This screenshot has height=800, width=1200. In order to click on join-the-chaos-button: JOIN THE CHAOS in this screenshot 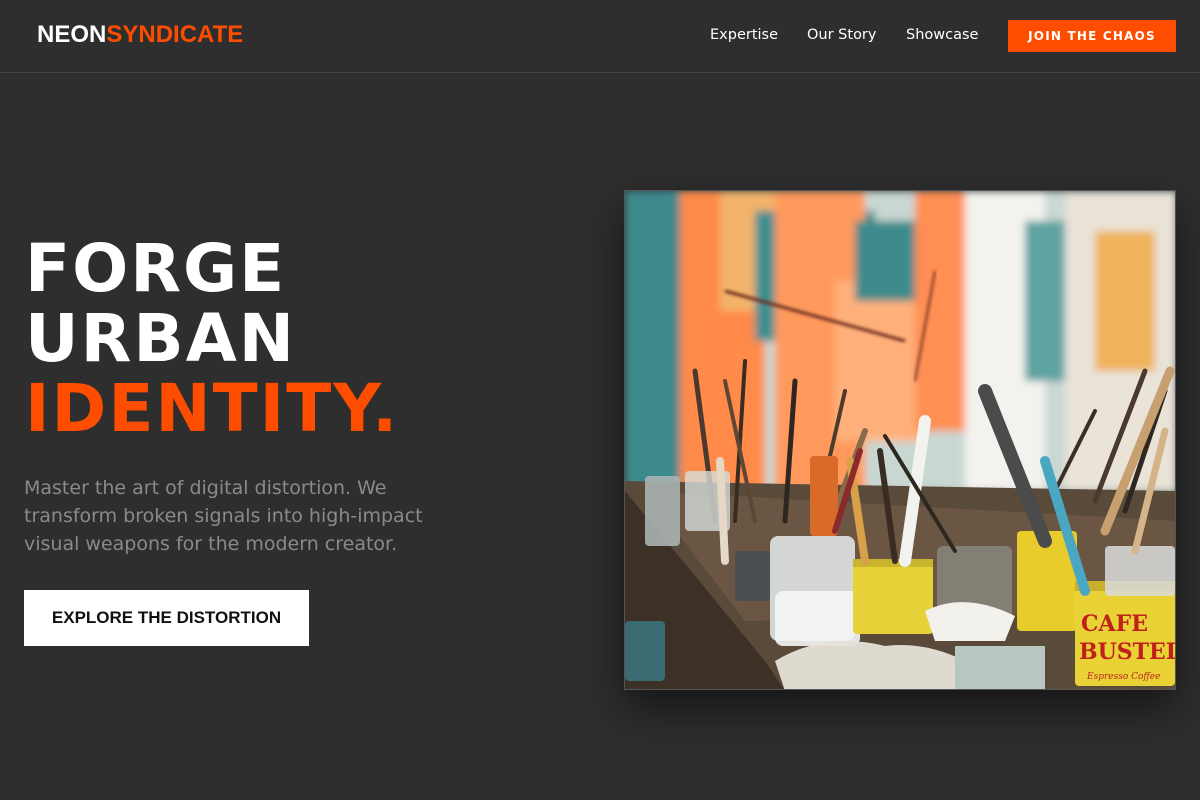, I will do `click(1092, 36)`.